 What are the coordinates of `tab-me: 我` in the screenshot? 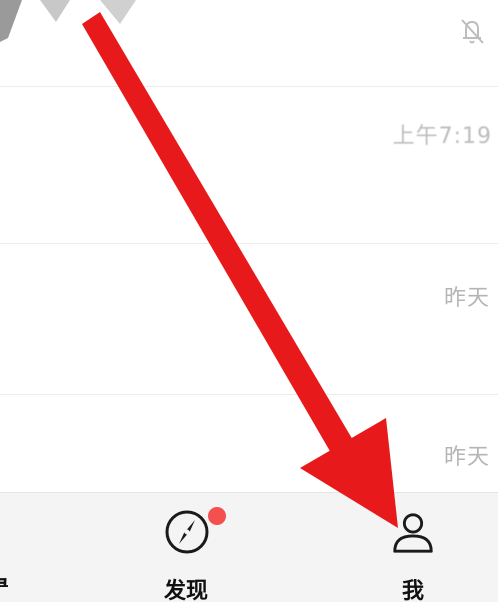 It's located at (415, 547).